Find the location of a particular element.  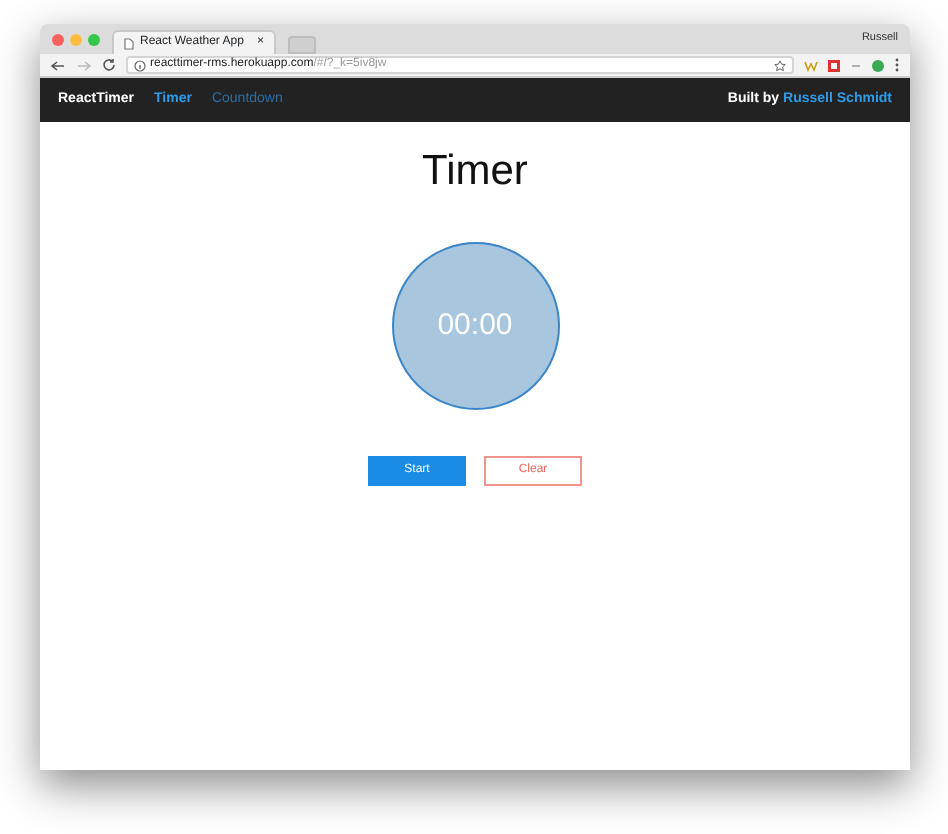

info-icon is located at coordinates (140, 65).